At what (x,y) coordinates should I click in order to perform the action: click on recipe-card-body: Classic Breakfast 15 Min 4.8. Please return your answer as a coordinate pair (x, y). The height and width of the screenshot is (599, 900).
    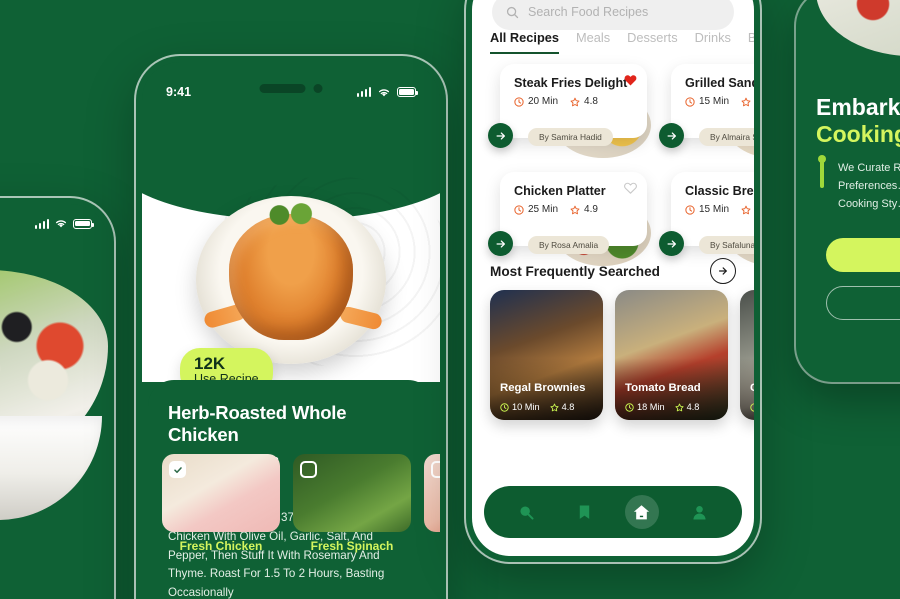
    Looking at the image, I should click on (712, 209).